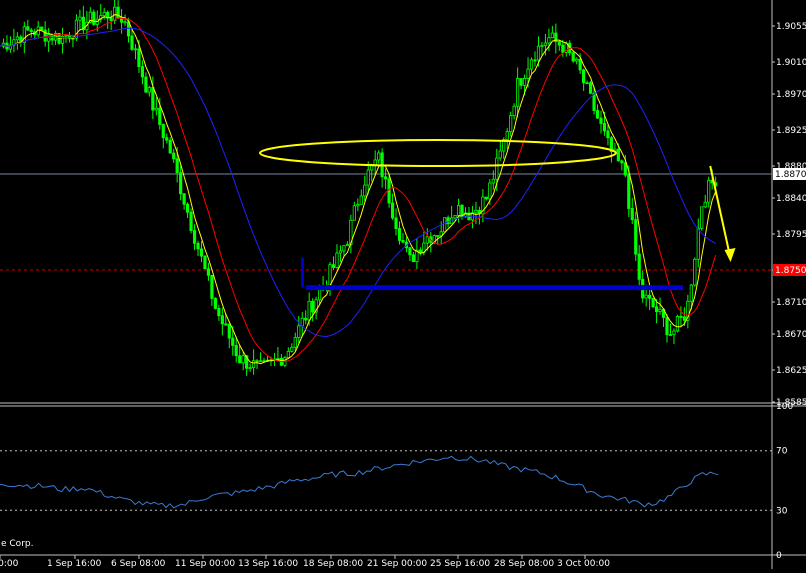 Image resolution: width=806 pixels, height=573 pixels. I want to click on price-tick-label: 1.8925, so click(791, 131).